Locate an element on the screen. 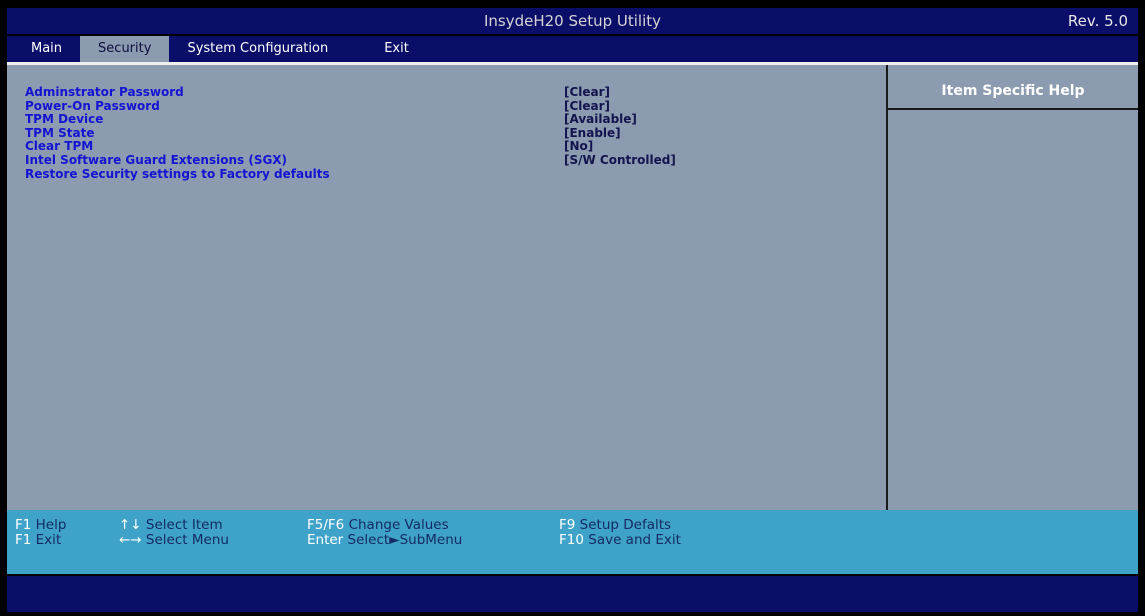 The width and height of the screenshot is (1145, 616). tab-main: Main is located at coordinates (46, 49).